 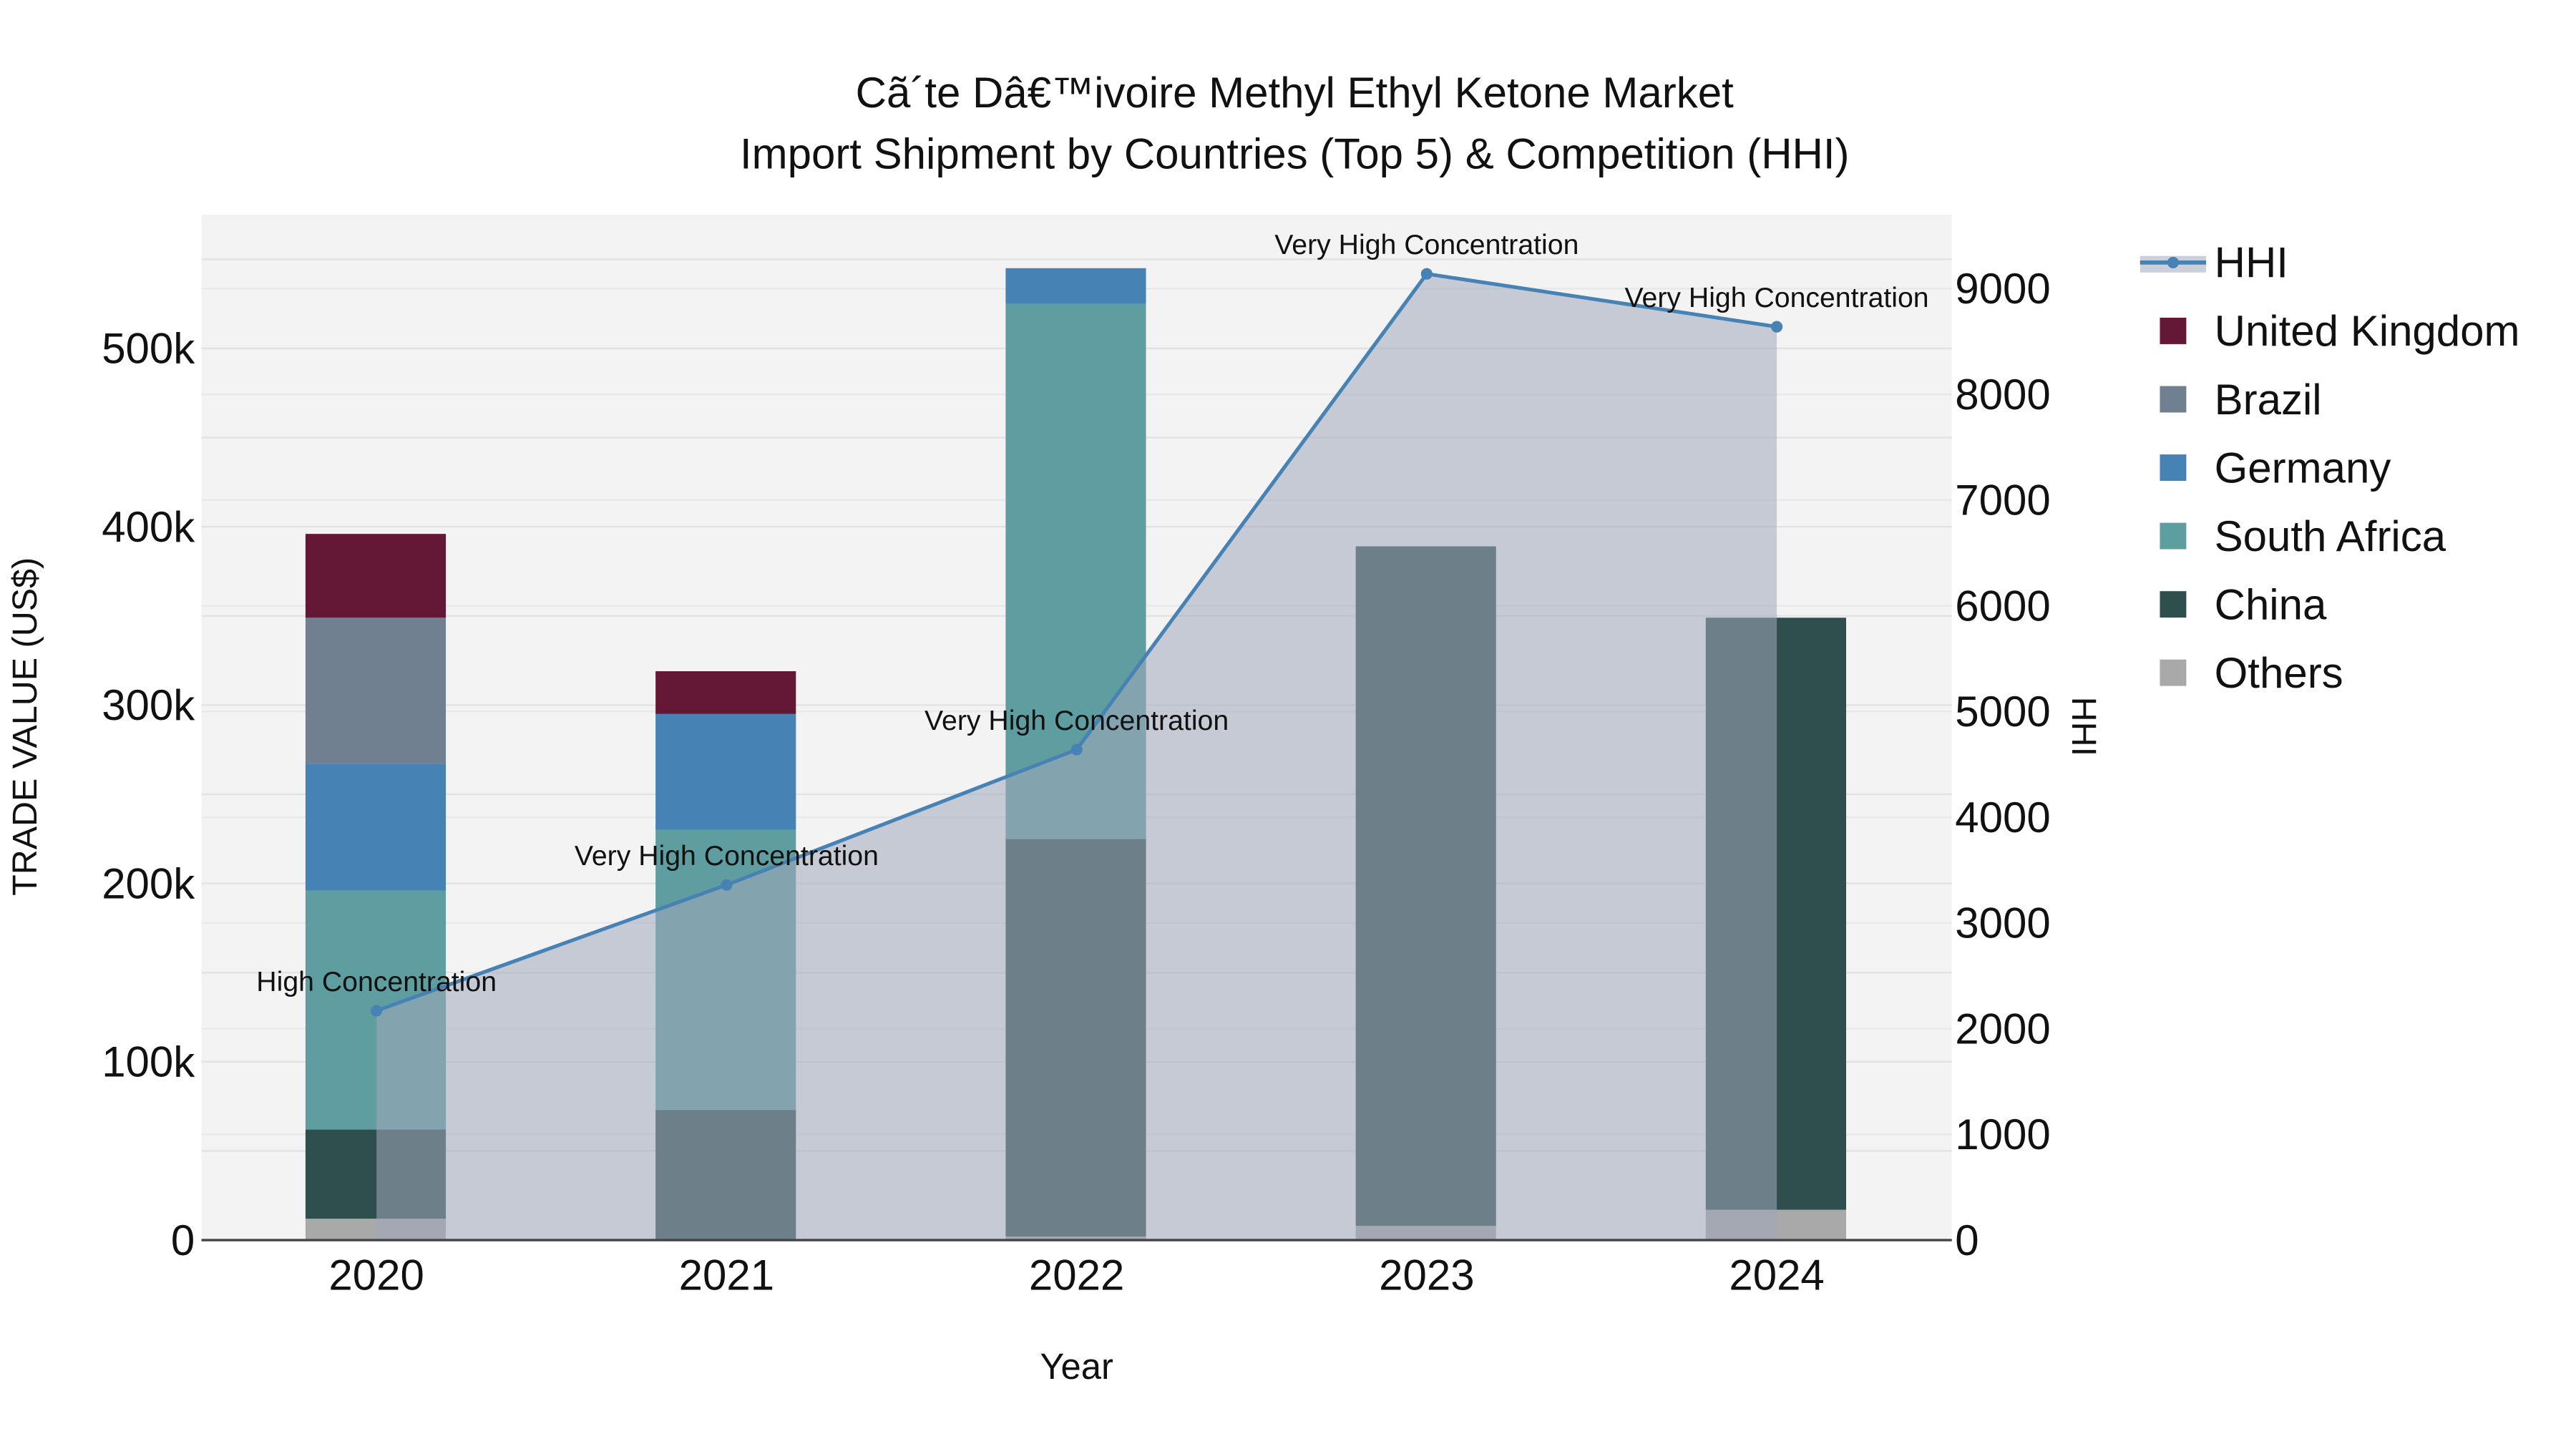 What do you see at coordinates (148, 1062) in the screenshot?
I see `y-tick-label: 100k` at bounding box center [148, 1062].